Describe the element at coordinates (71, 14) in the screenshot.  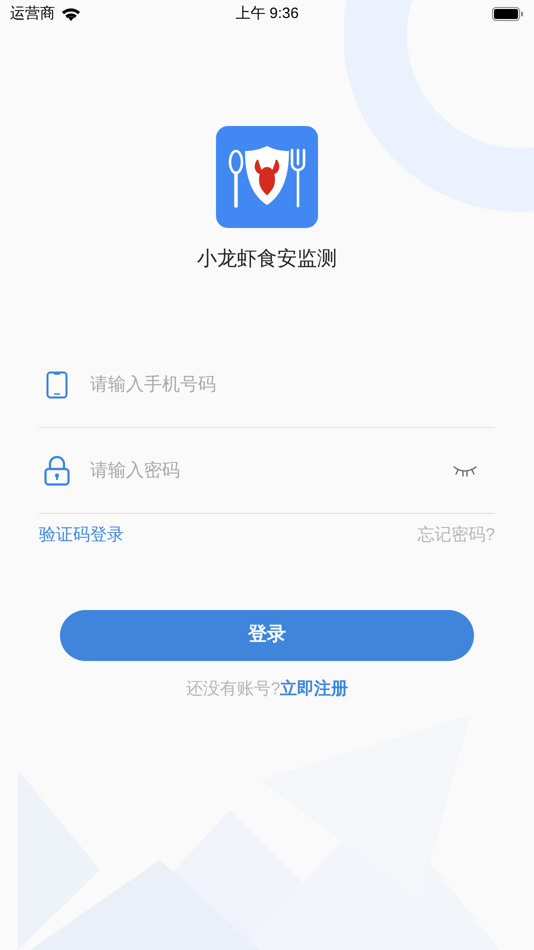
I see `wifi-icon` at that location.